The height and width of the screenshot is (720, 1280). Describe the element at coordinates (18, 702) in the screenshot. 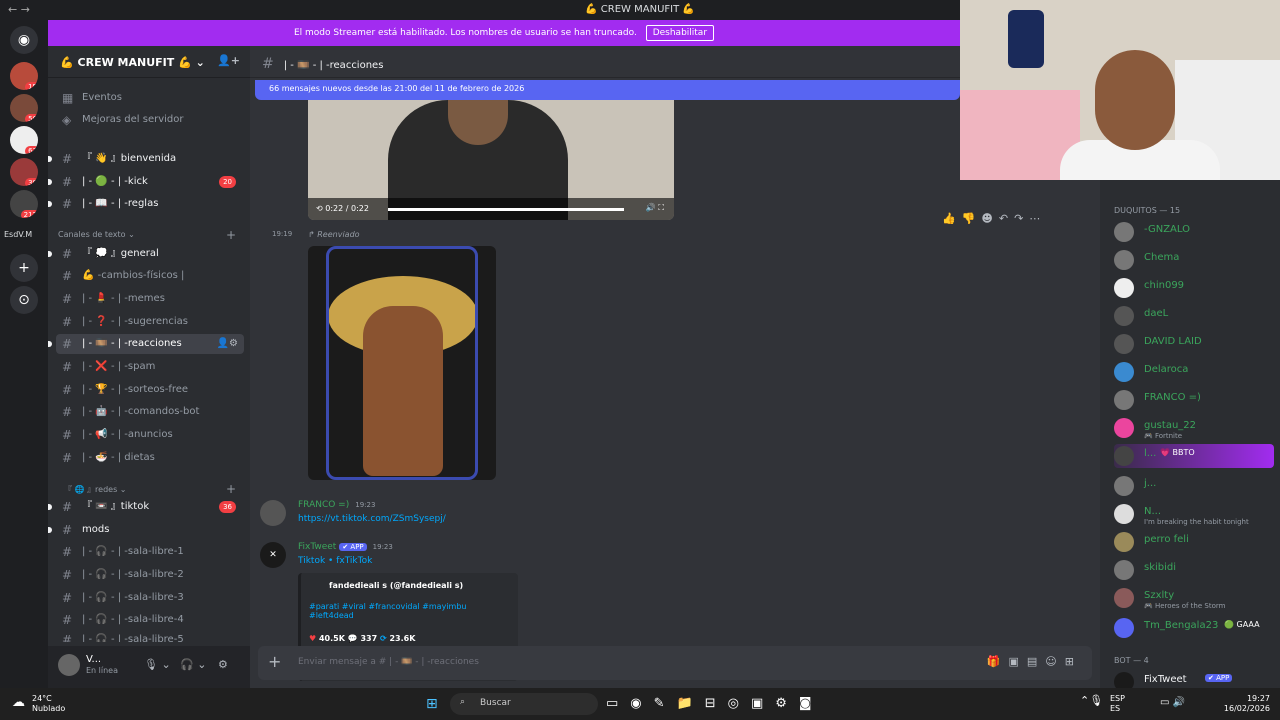

I see `cloud-icon: ☁` at that location.